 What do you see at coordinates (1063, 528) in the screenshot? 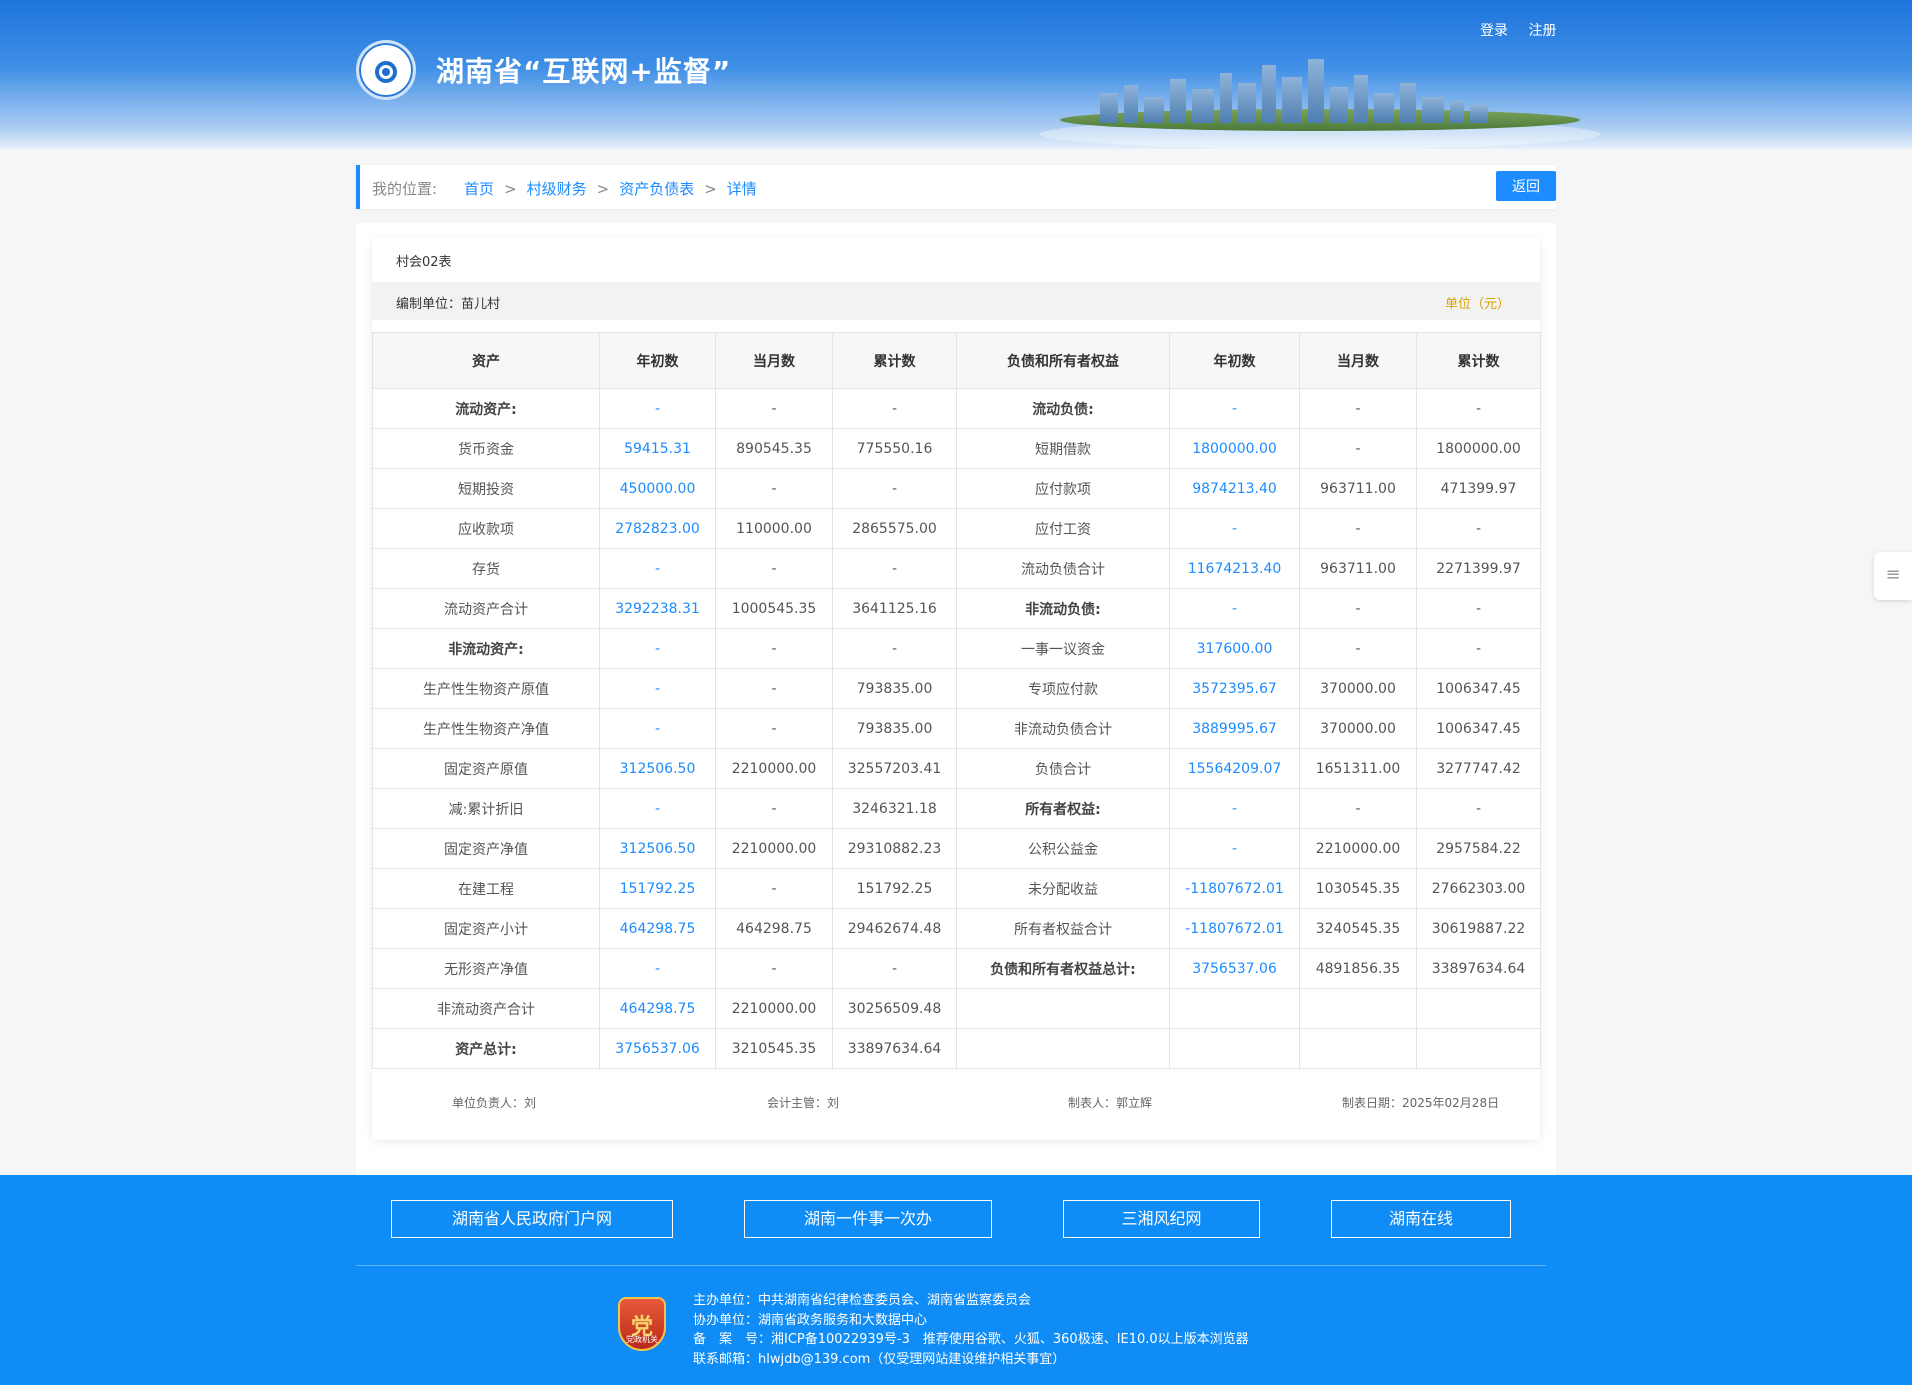
I see `row-label: 应付工资` at bounding box center [1063, 528].